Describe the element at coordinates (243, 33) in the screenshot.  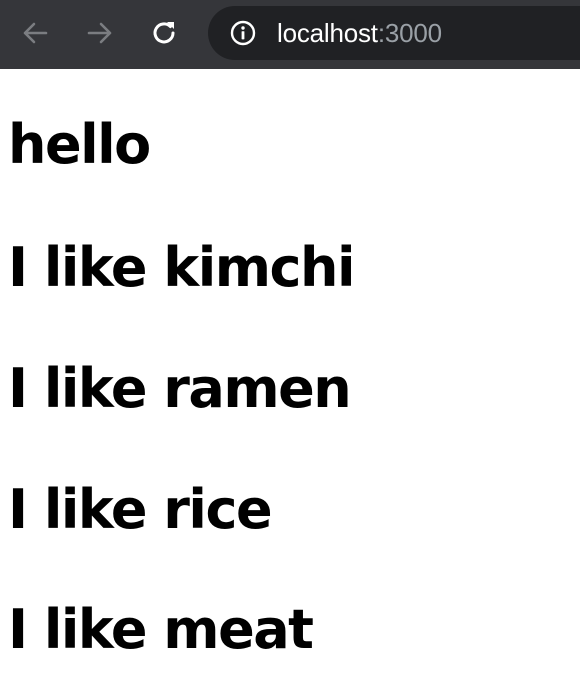
I see `info-icon` at that location.